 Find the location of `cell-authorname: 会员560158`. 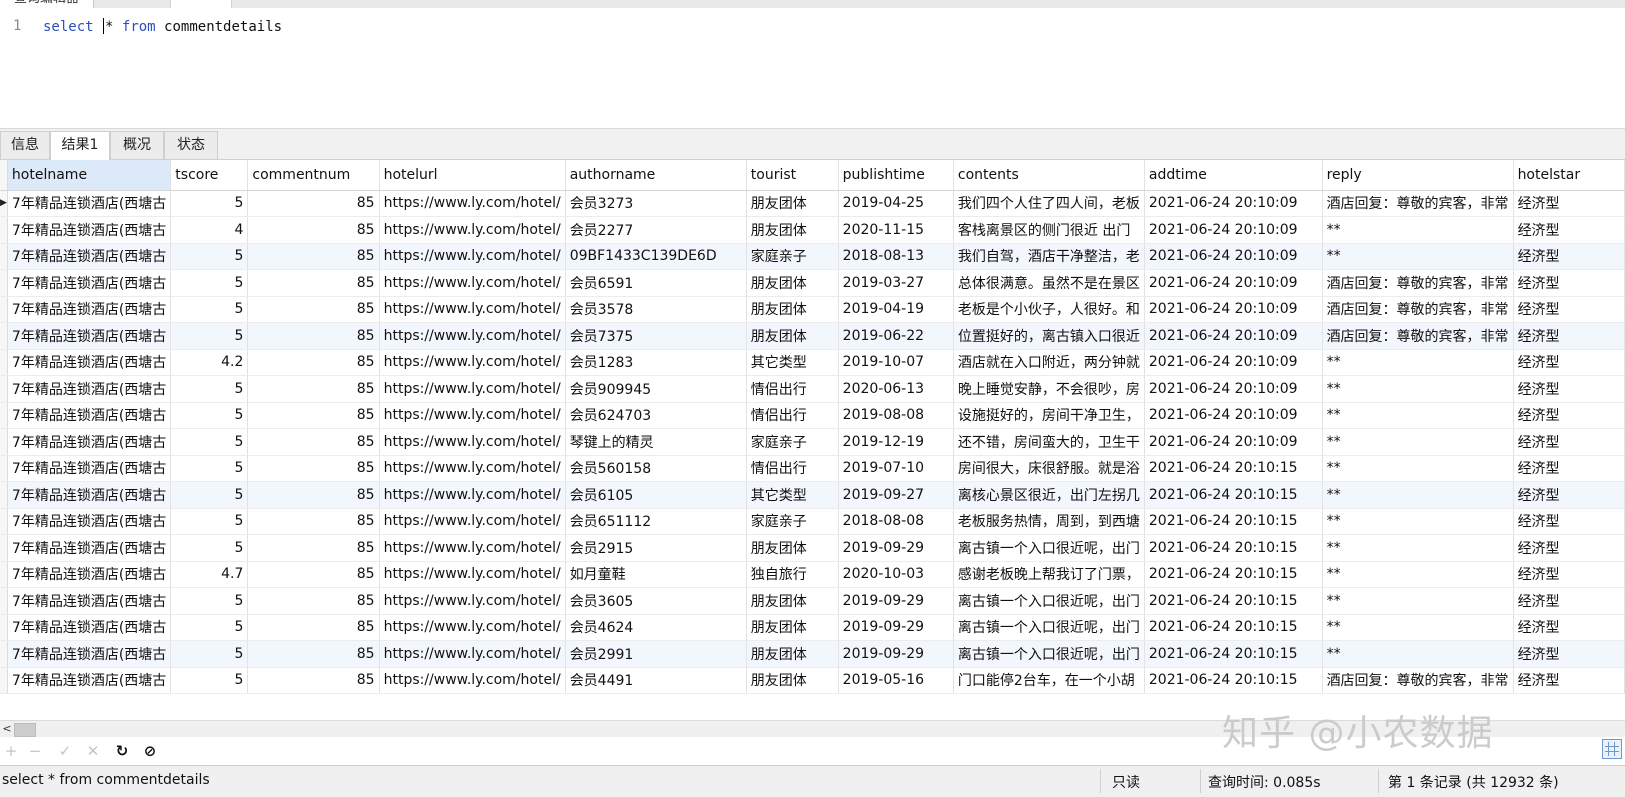

cell-authorname: 会员560158 is located at coordinates (656, 468).